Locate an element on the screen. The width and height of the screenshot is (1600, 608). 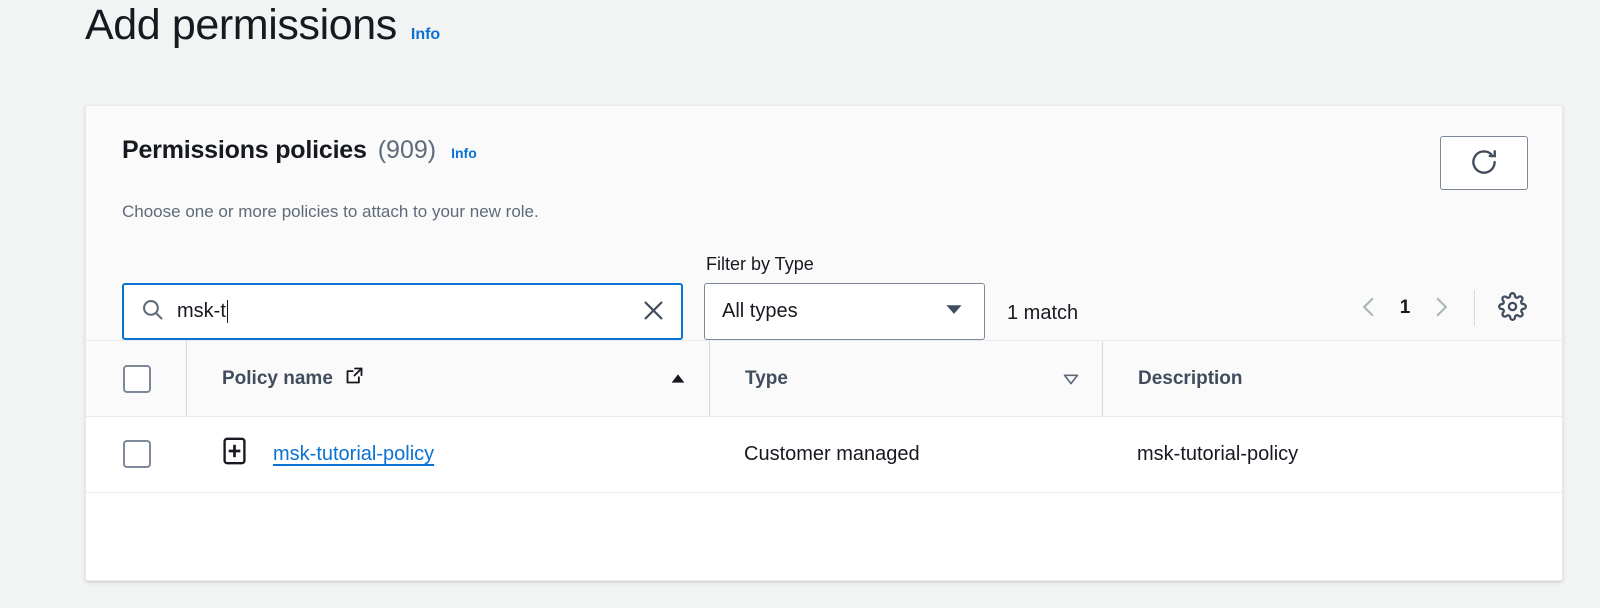
panel-info-link: Info is located at coordinates (464, 153).